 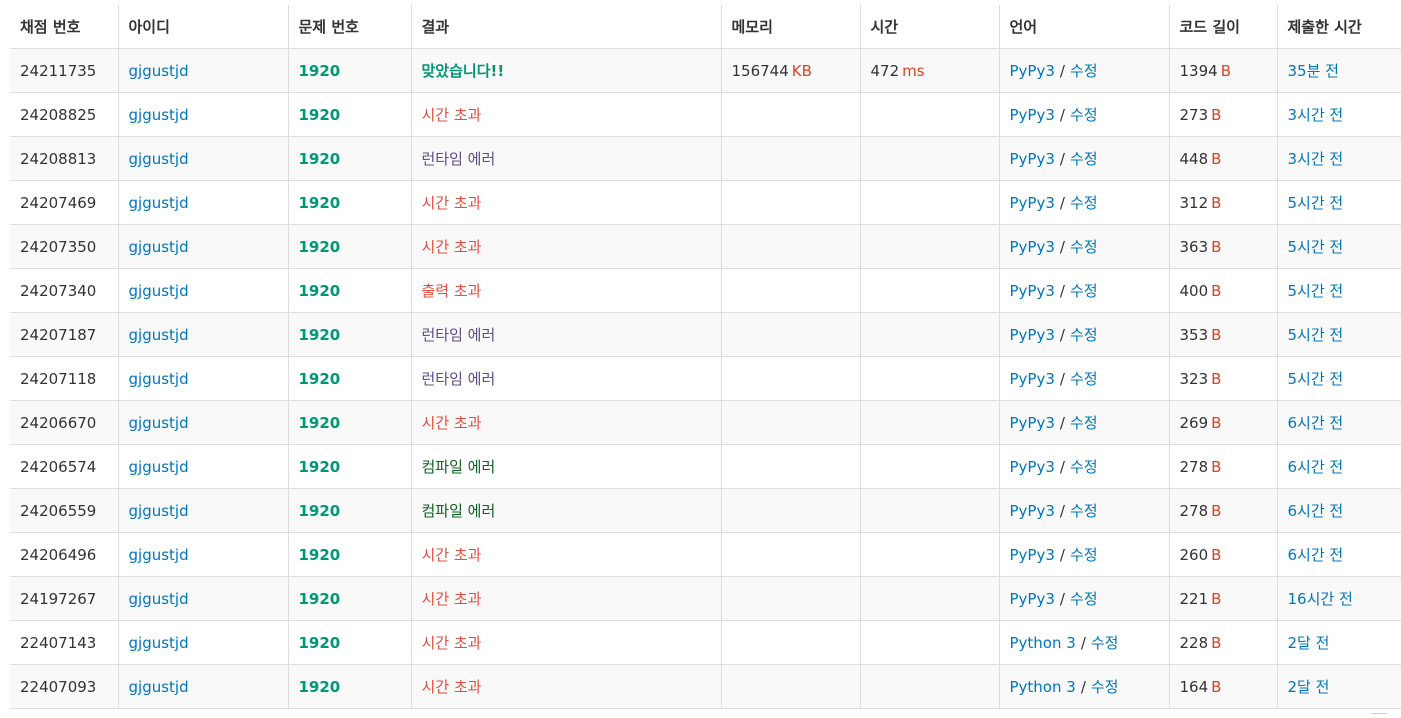 I want to click on time-cell, so click(x=929, y=510).